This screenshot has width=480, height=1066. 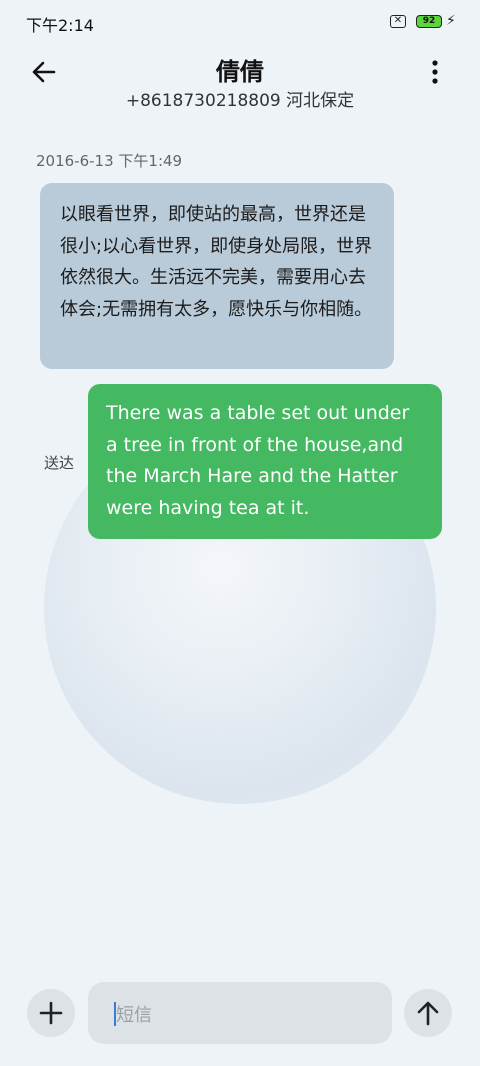 I want to click on arrow-up-icon, so click(x=428, y=1013).